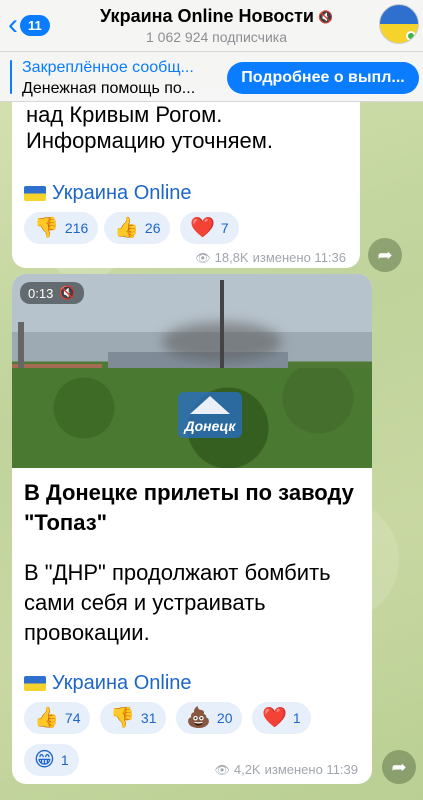 Image resolution: width=423 pixels, height=800 pixels. What do you see at coordinates (76, 228) in the screenshot?
I see `reaction-count: 216` at bounding box center [76, 228].